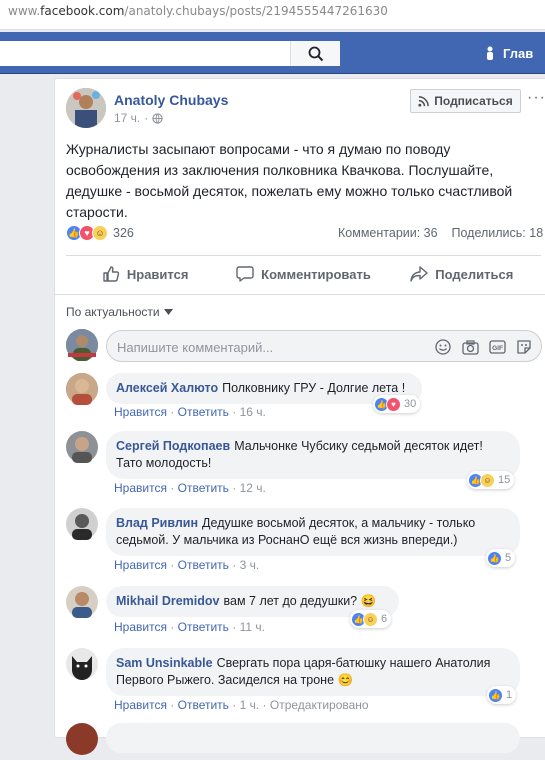  I want to click on comment-text: вам 7 лет до дедушки?, so click(290, 601).